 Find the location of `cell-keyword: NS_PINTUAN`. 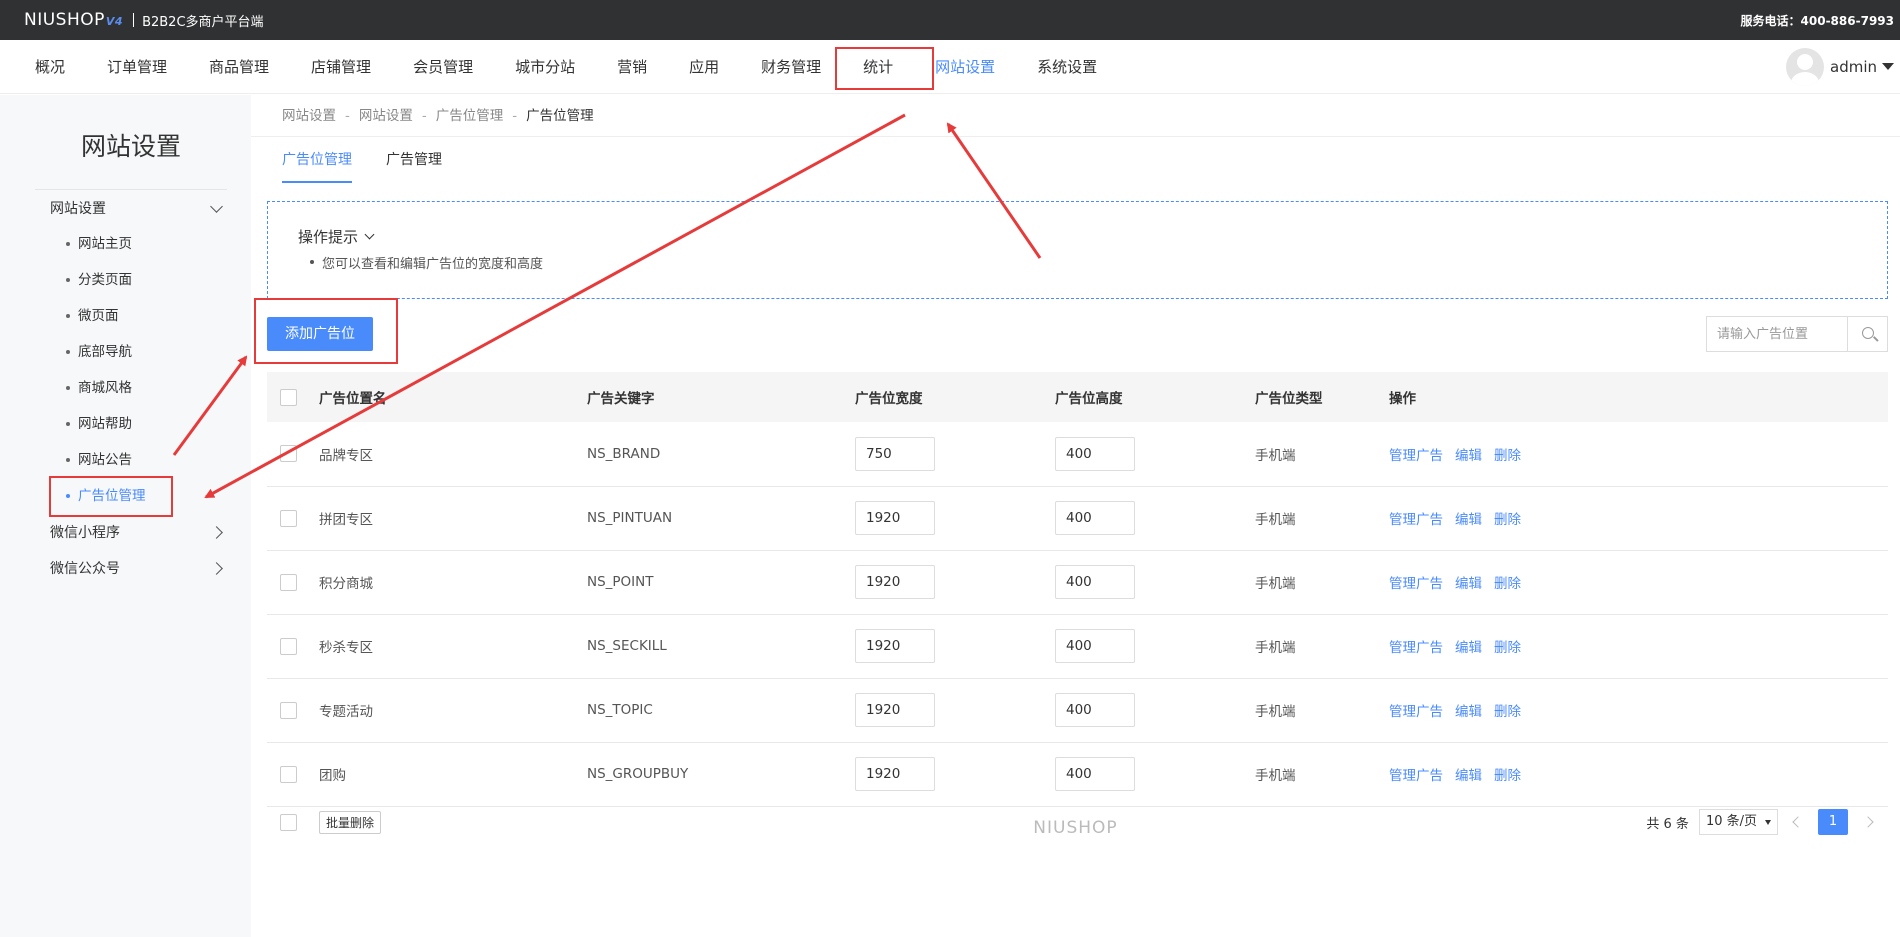

cell-keyword: NS_PINTUAN is located at coordinates (630, 518).